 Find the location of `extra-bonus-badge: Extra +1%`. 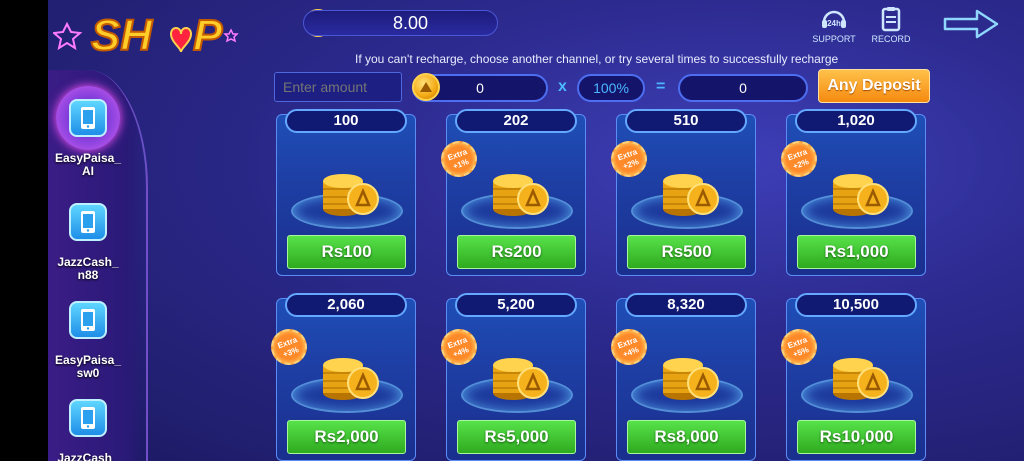

extra-bonus-badge: Extra +1% is located at coordinates (459, 159).